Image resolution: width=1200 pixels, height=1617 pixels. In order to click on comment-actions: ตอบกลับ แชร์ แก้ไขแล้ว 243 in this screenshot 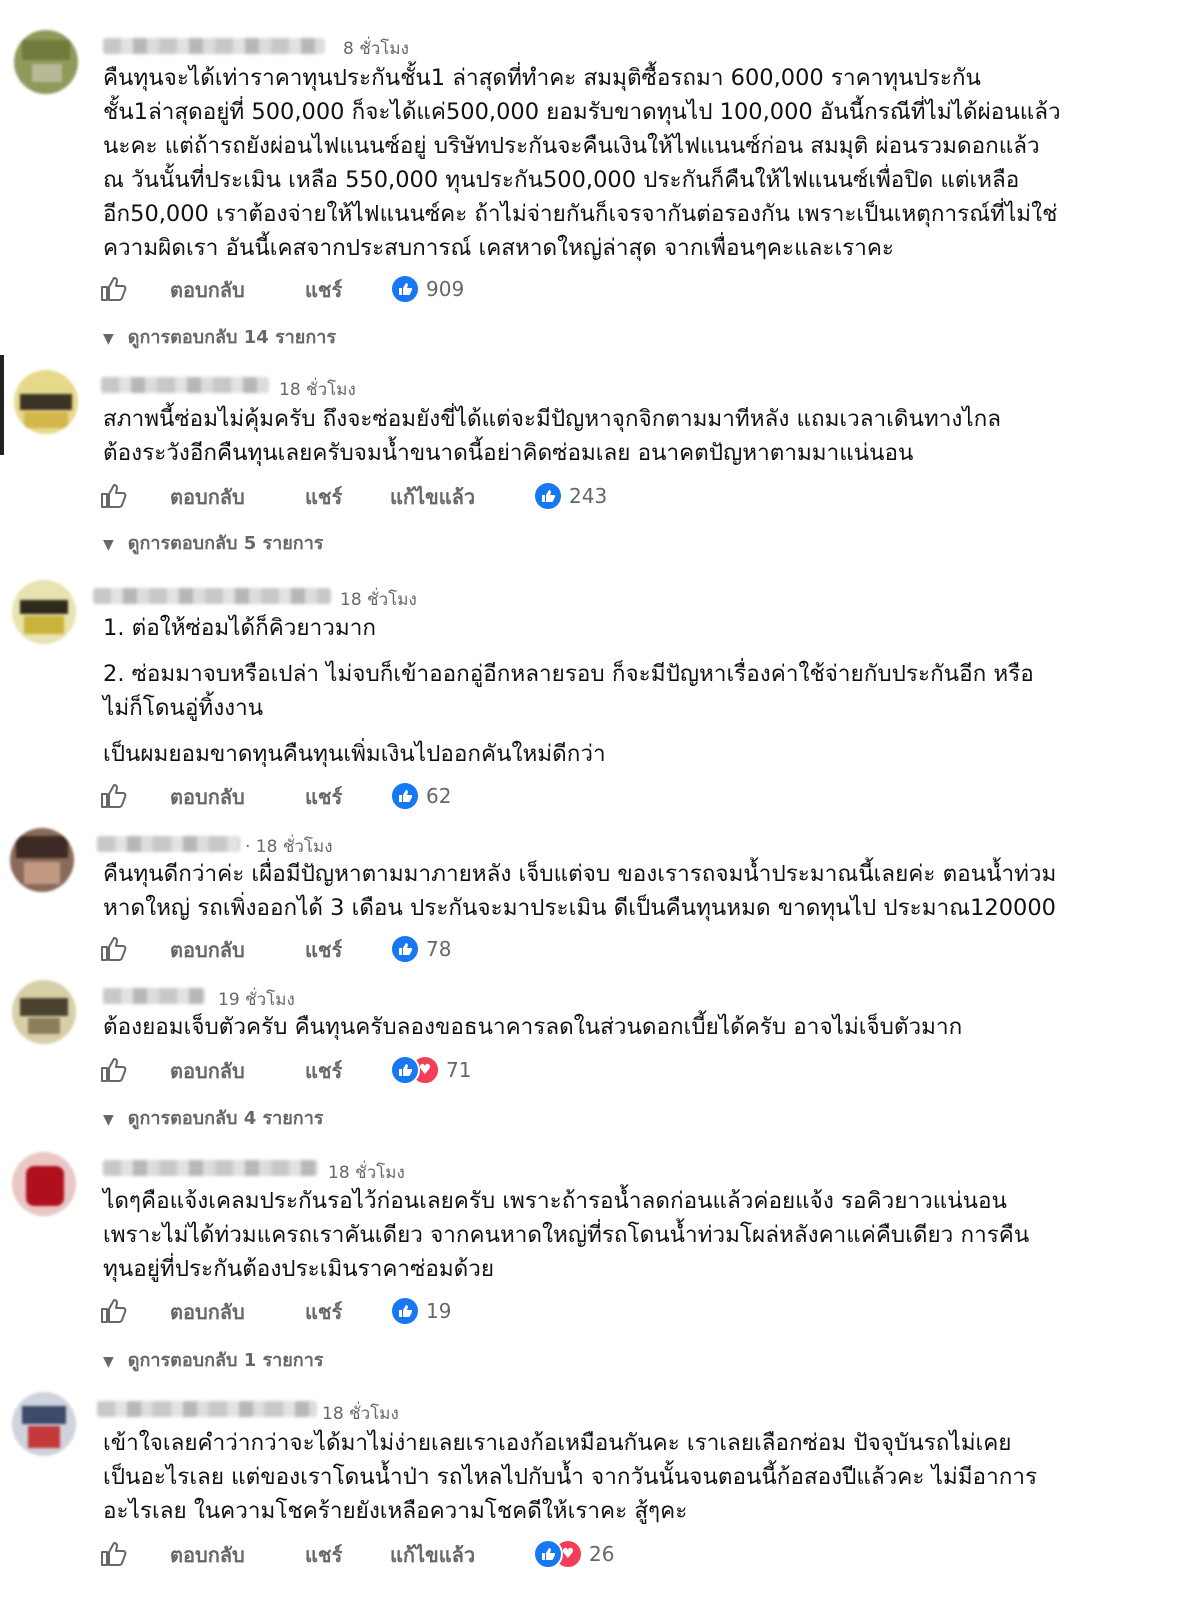, I will do `click(450, 497)`.